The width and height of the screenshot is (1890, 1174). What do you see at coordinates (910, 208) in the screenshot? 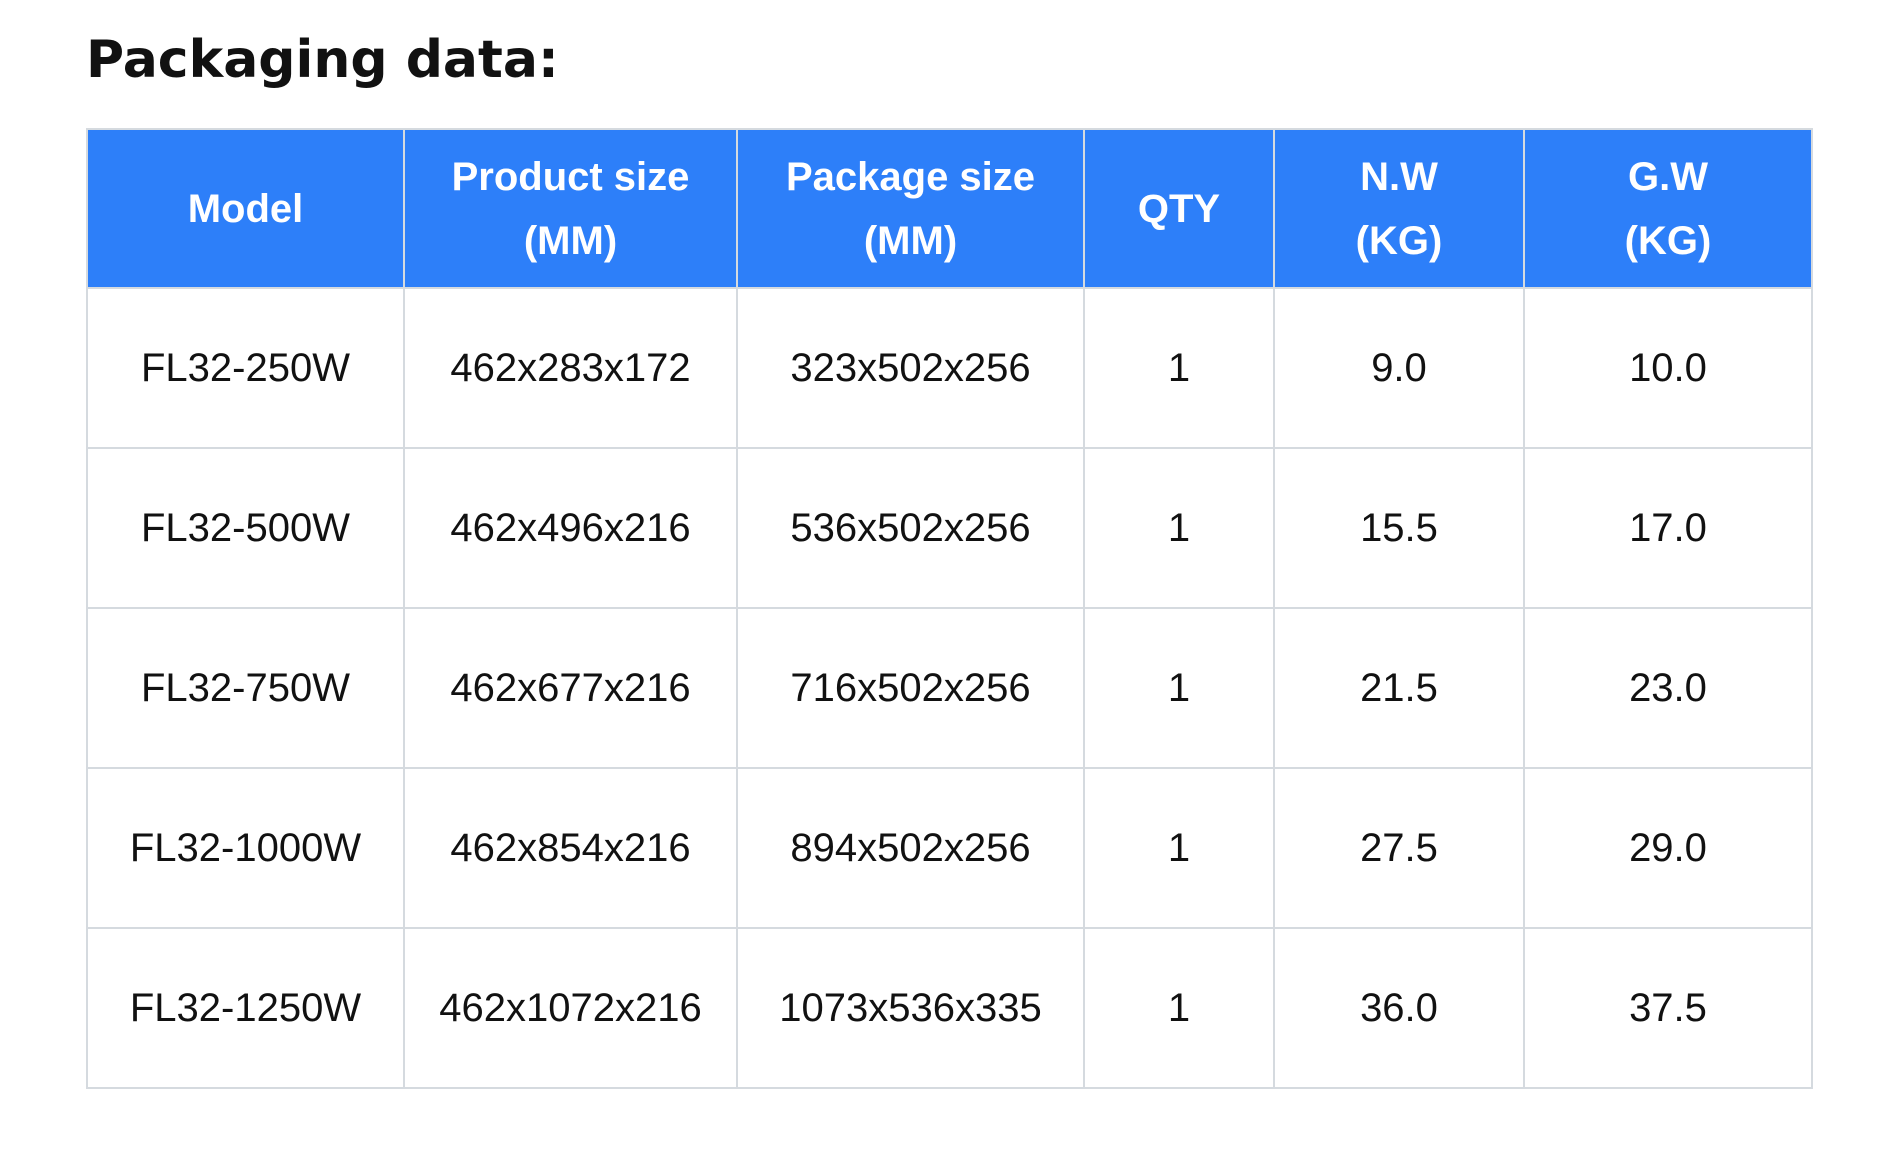
I see `header-package-size: Package size (MM)` at bounding box center [910, 208].